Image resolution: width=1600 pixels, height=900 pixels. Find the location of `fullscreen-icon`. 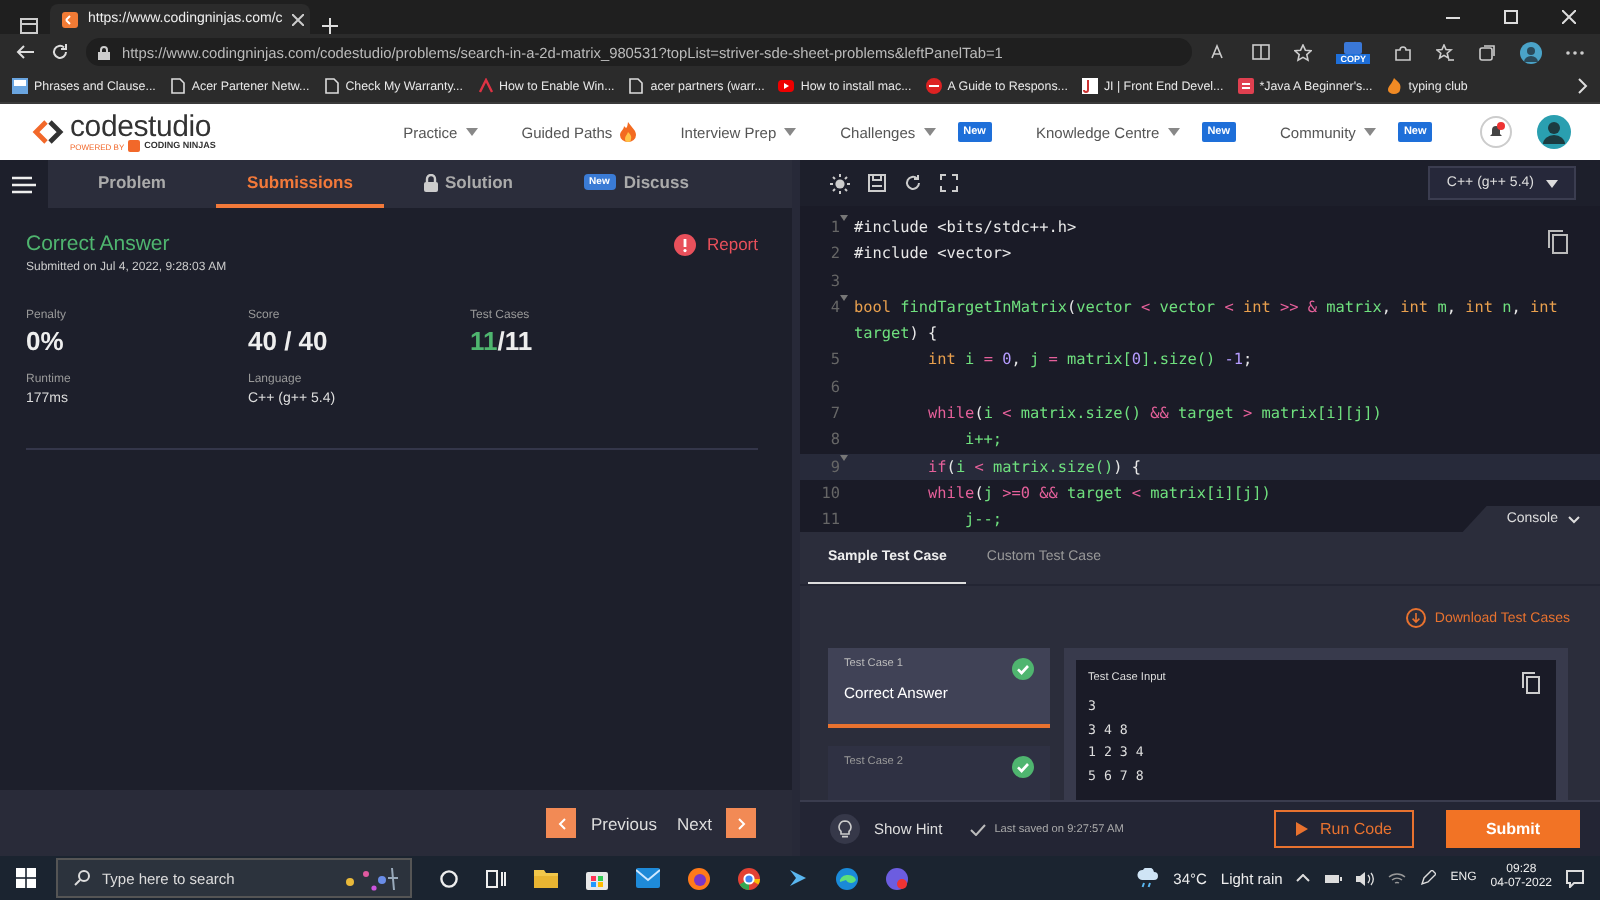

fullscreen-icon is located at coordinates (949, 183).